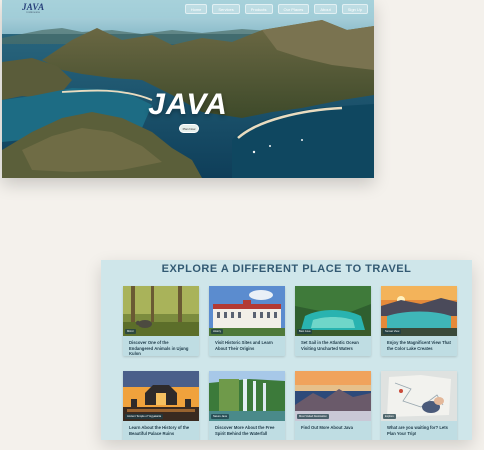 The image size is (484, 450). I want to click on card-tag: Explore, so click(389, 416).